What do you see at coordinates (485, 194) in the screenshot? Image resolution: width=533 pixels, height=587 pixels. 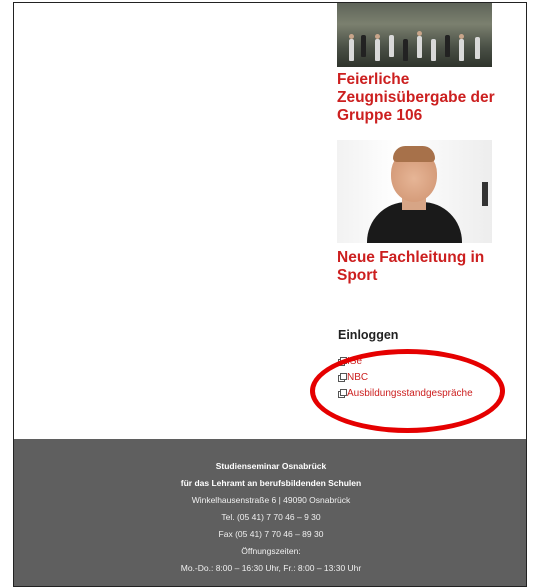 I see `photo-background-object` at bounding box center [485, 194].